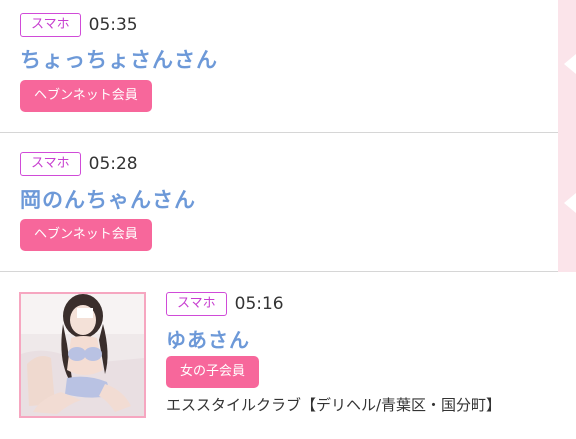  Describe the element at coordinates (108, 199) in the screenshot. I see `visitor-name: 岡のんちゃんさん` at that location.